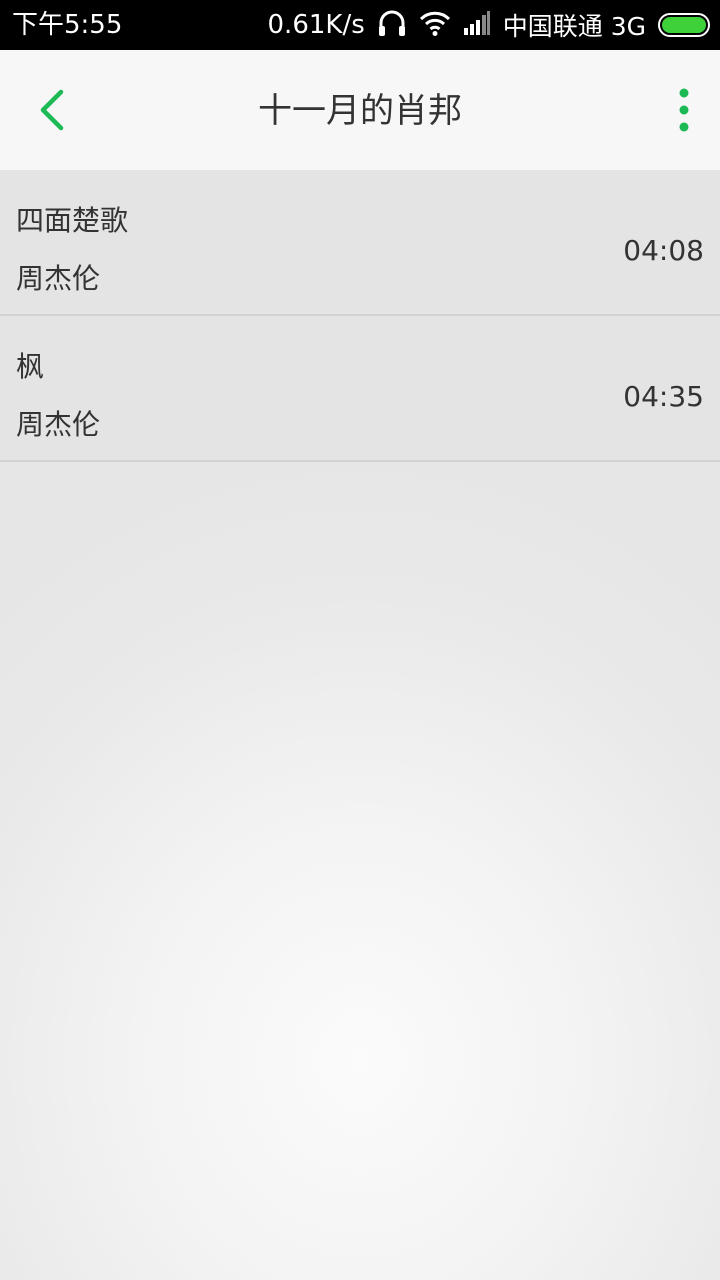 The image size is (720, 1280). I want to click on headphones-icon, so click(392, 25).